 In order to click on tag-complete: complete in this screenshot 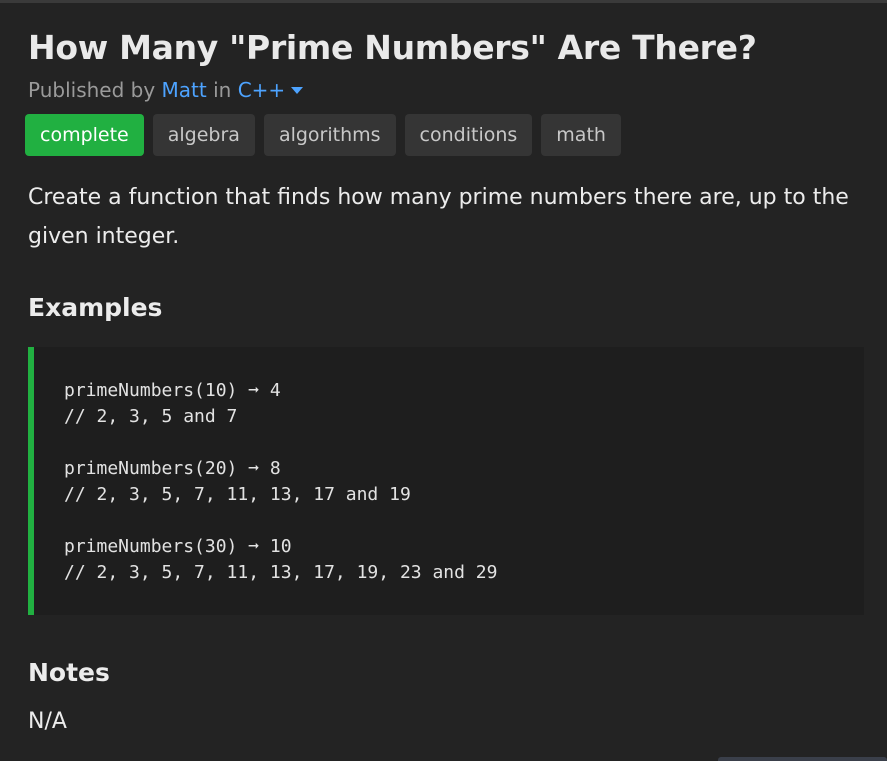, I will do `click(84, 135)`.